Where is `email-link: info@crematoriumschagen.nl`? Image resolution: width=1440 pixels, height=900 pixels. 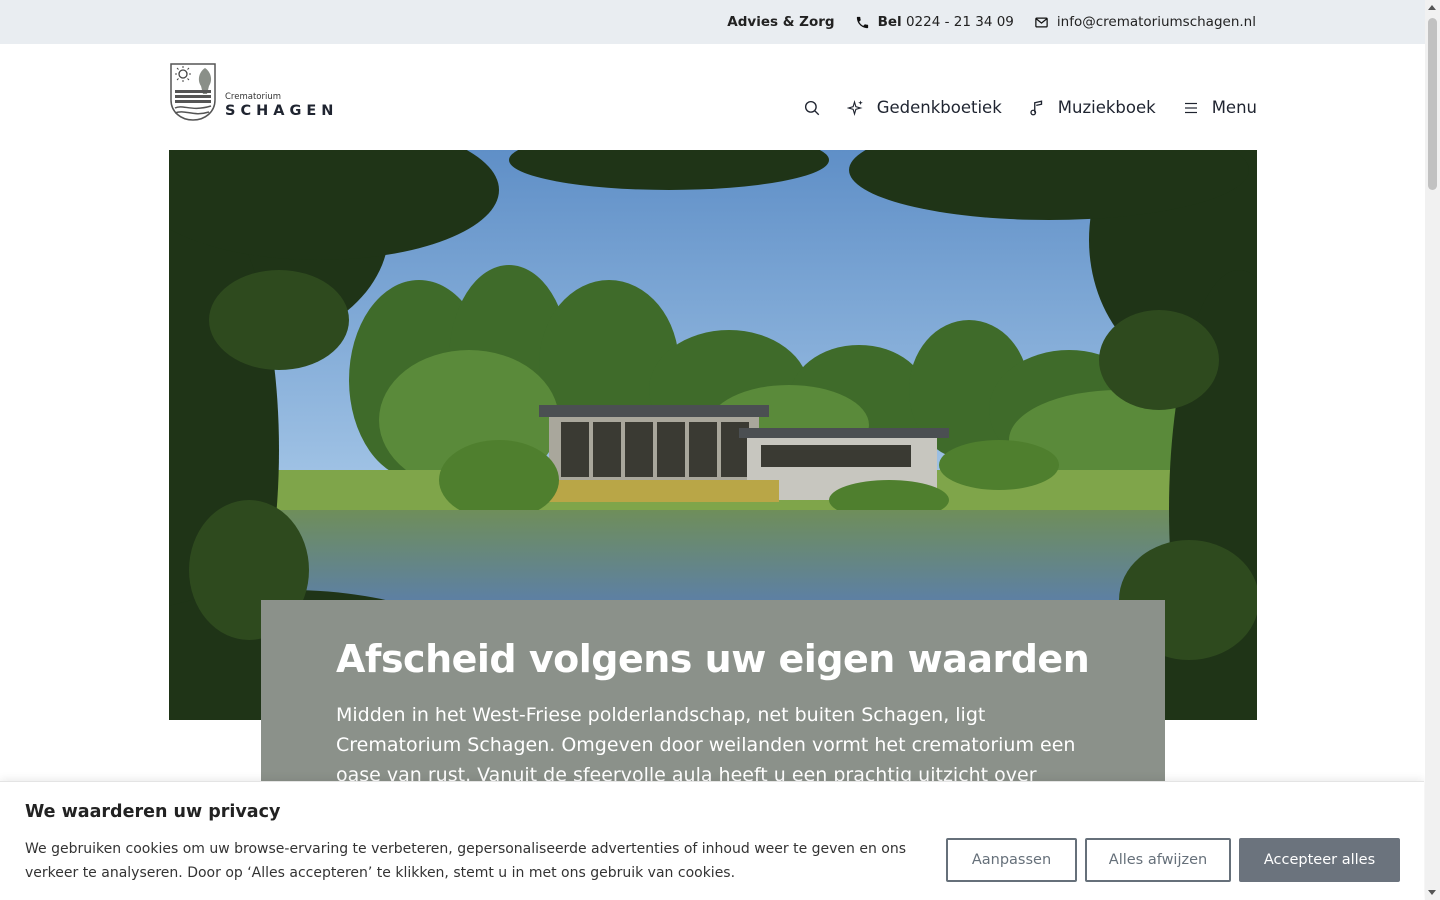 email-link: info@crematoriumschagen.nl is located at coordinates (1145, 22).